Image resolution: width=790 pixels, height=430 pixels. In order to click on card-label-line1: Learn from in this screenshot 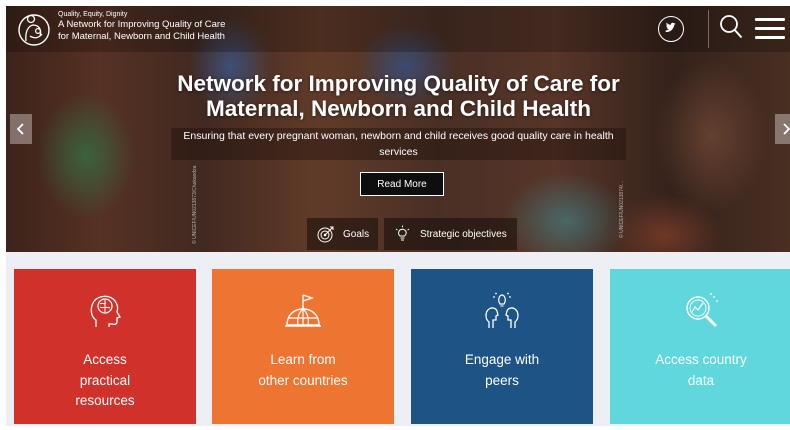, I will do `click(303, 359)`.